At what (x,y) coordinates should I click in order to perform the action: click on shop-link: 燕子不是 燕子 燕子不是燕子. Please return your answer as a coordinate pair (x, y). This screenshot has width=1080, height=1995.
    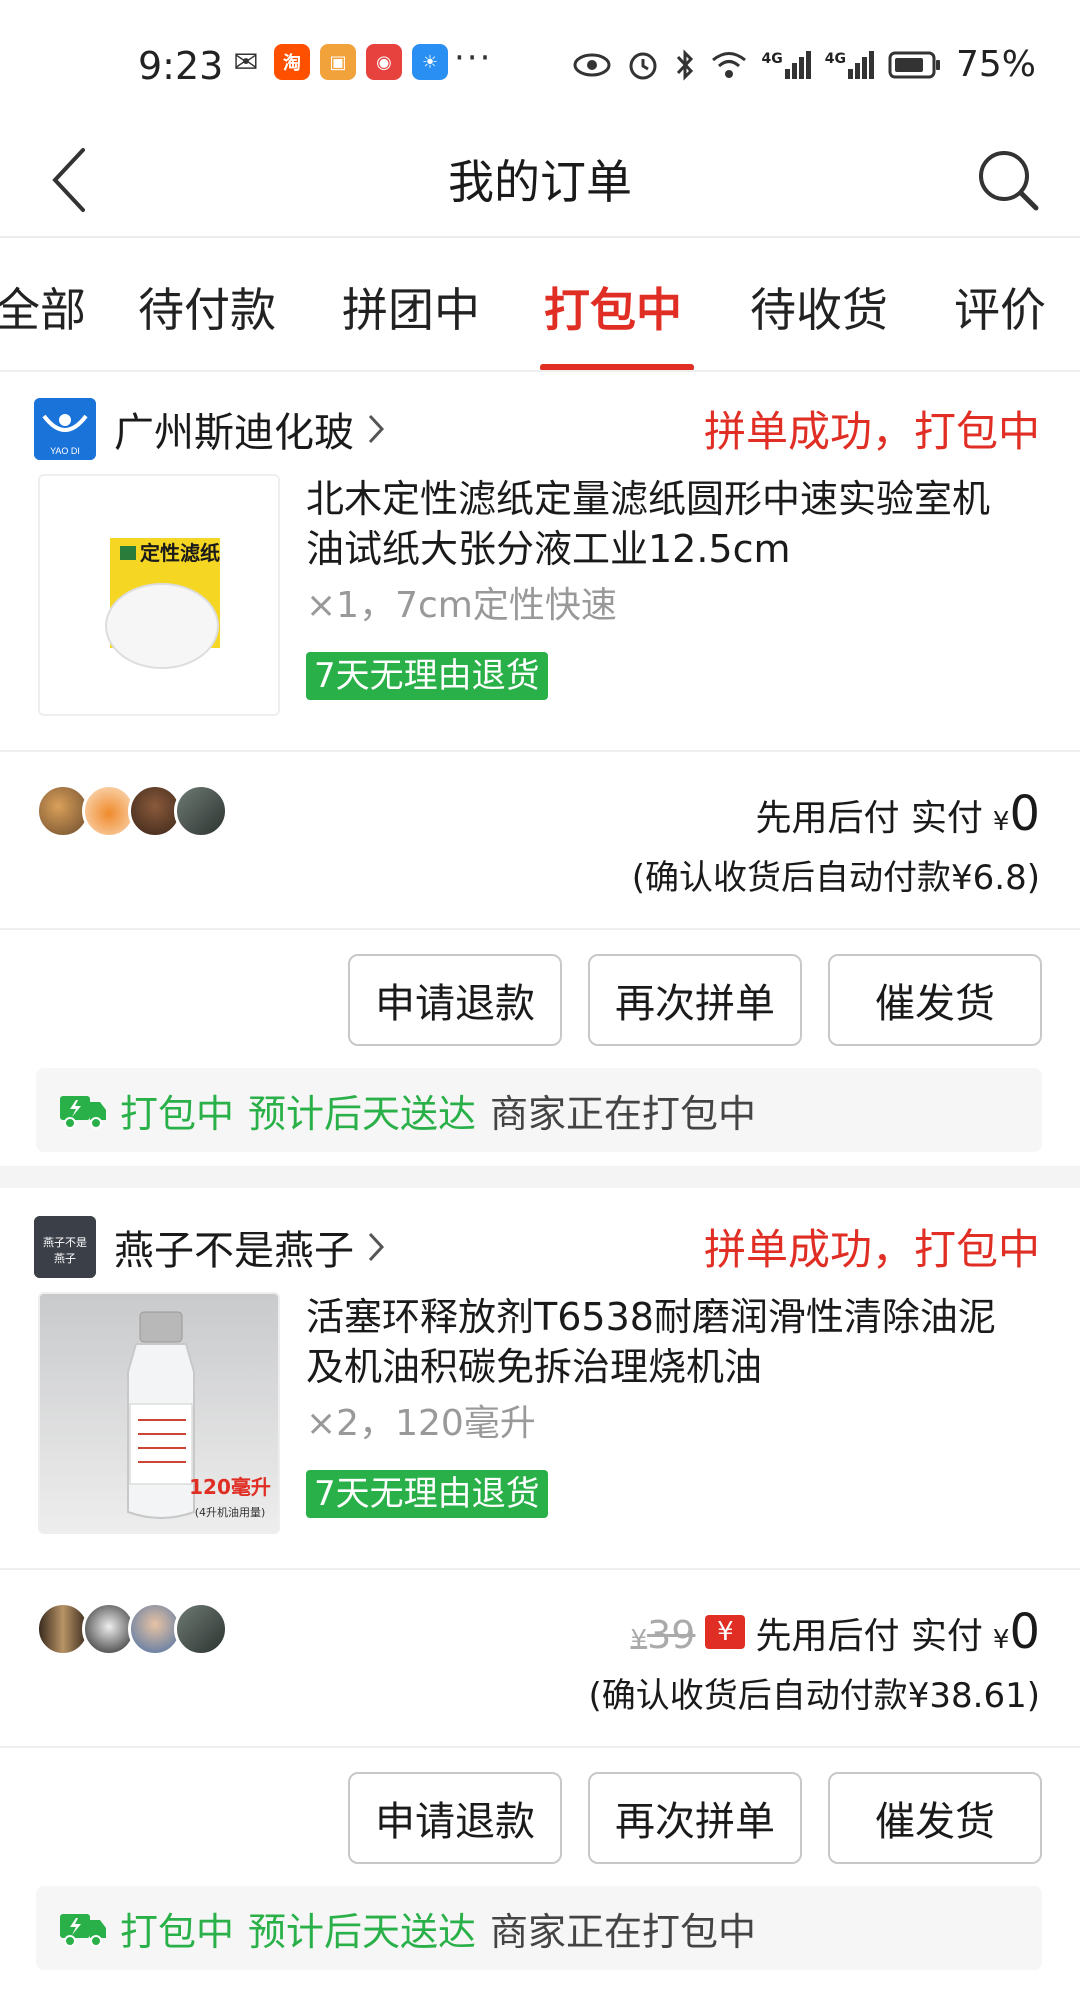
    Looking at the image, I should click on (210, 1247).